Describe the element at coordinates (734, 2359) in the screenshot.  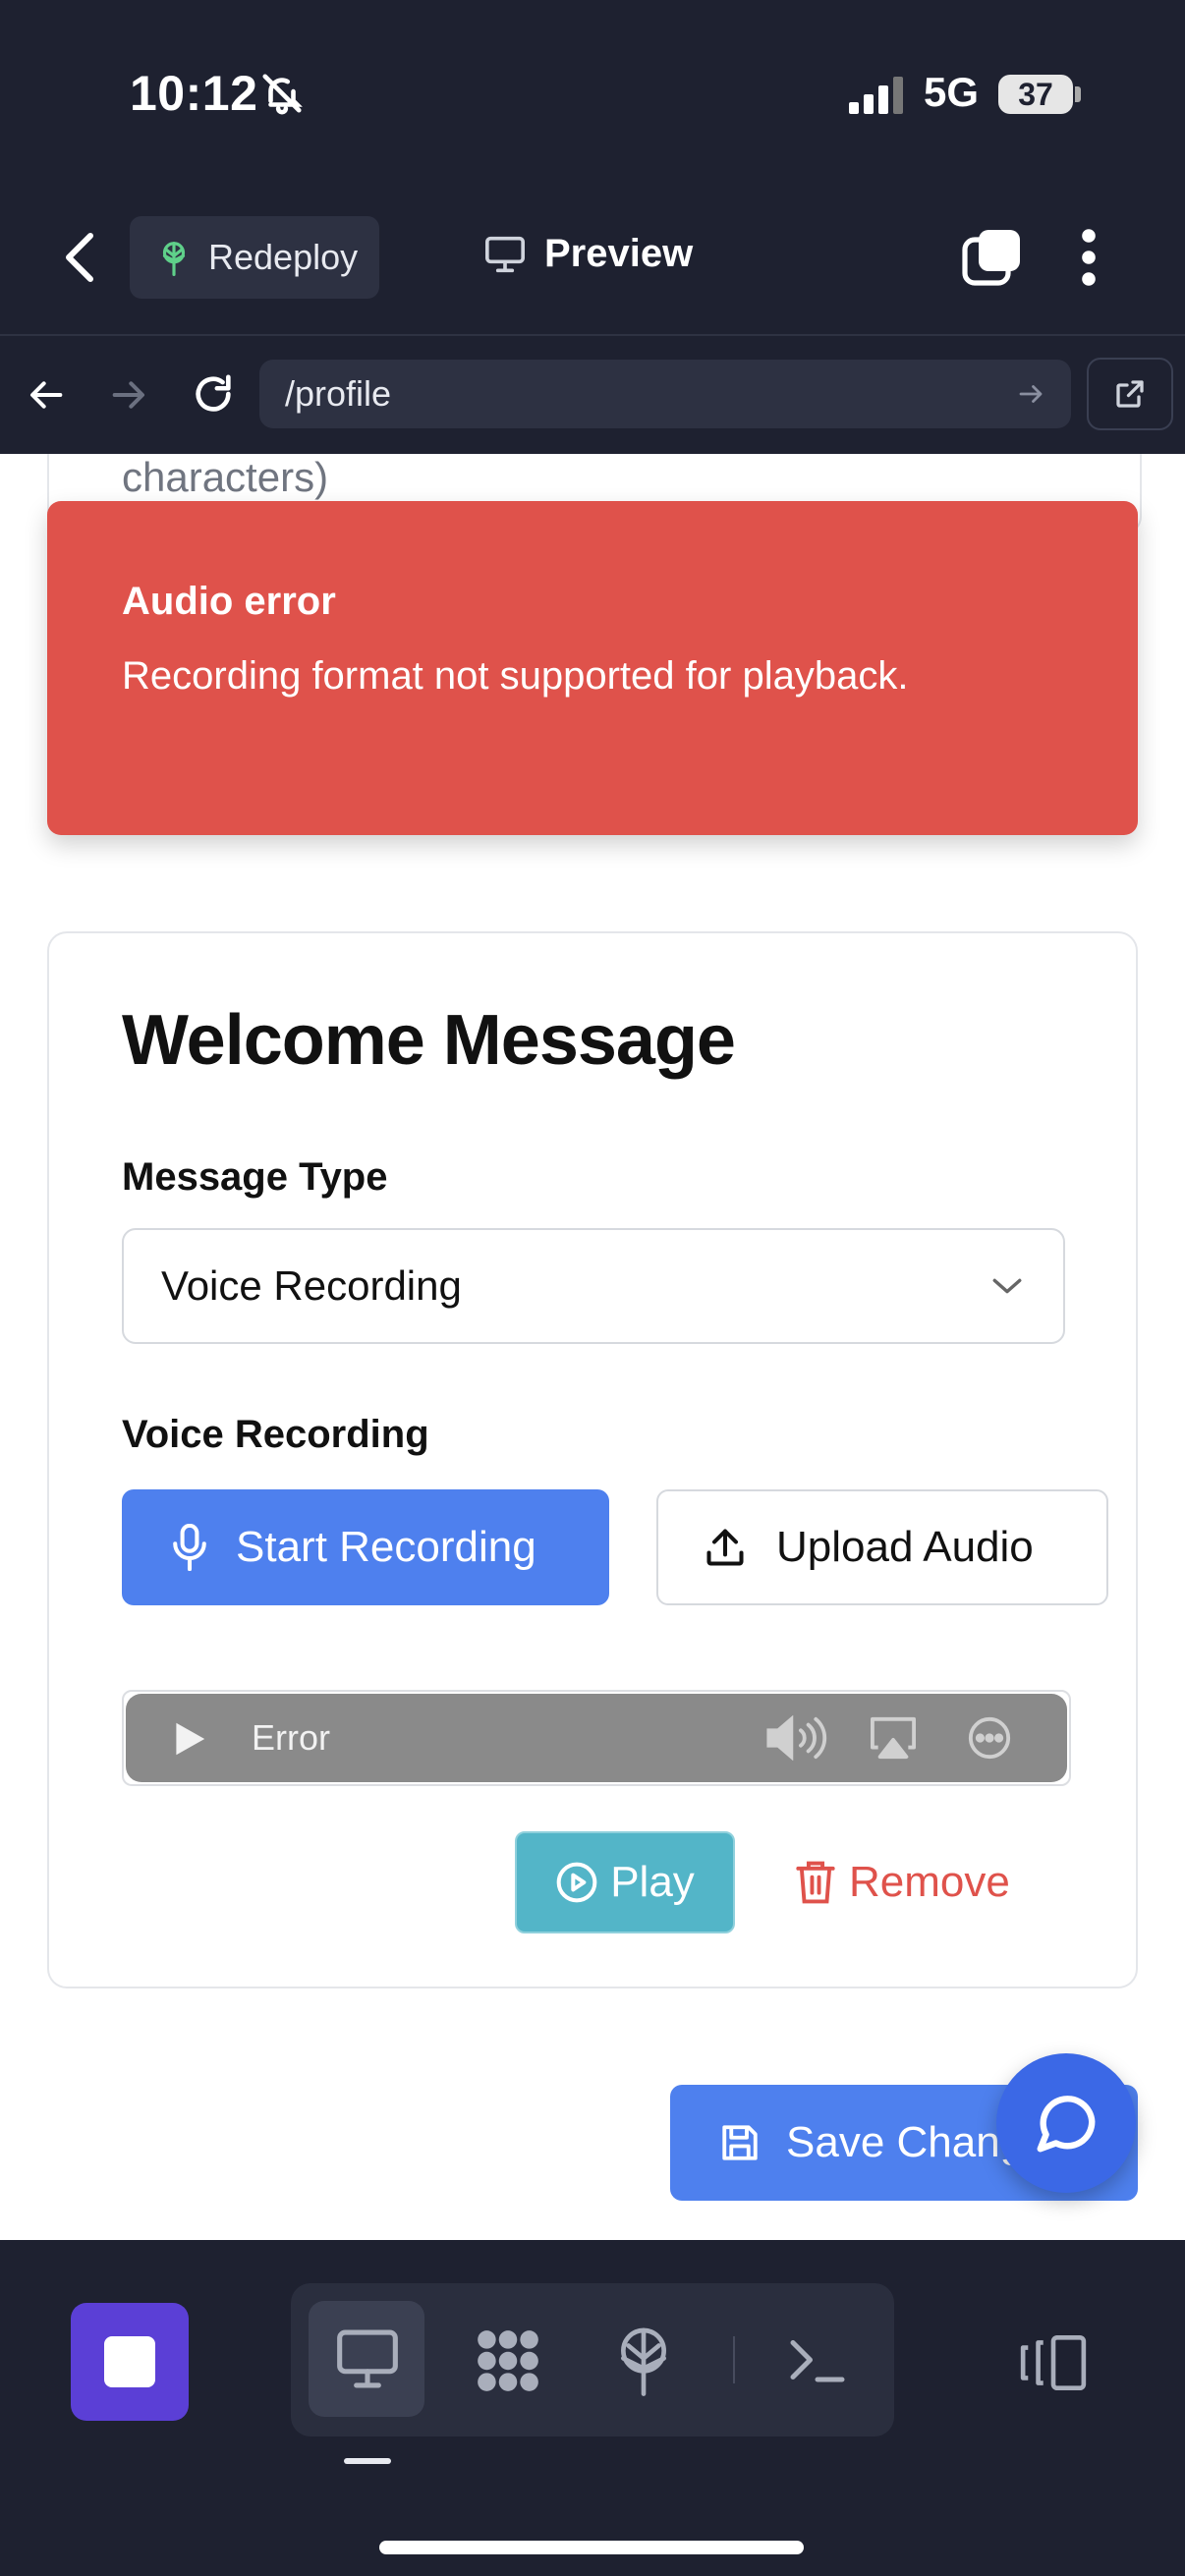
I see `tool-separator` at that location.